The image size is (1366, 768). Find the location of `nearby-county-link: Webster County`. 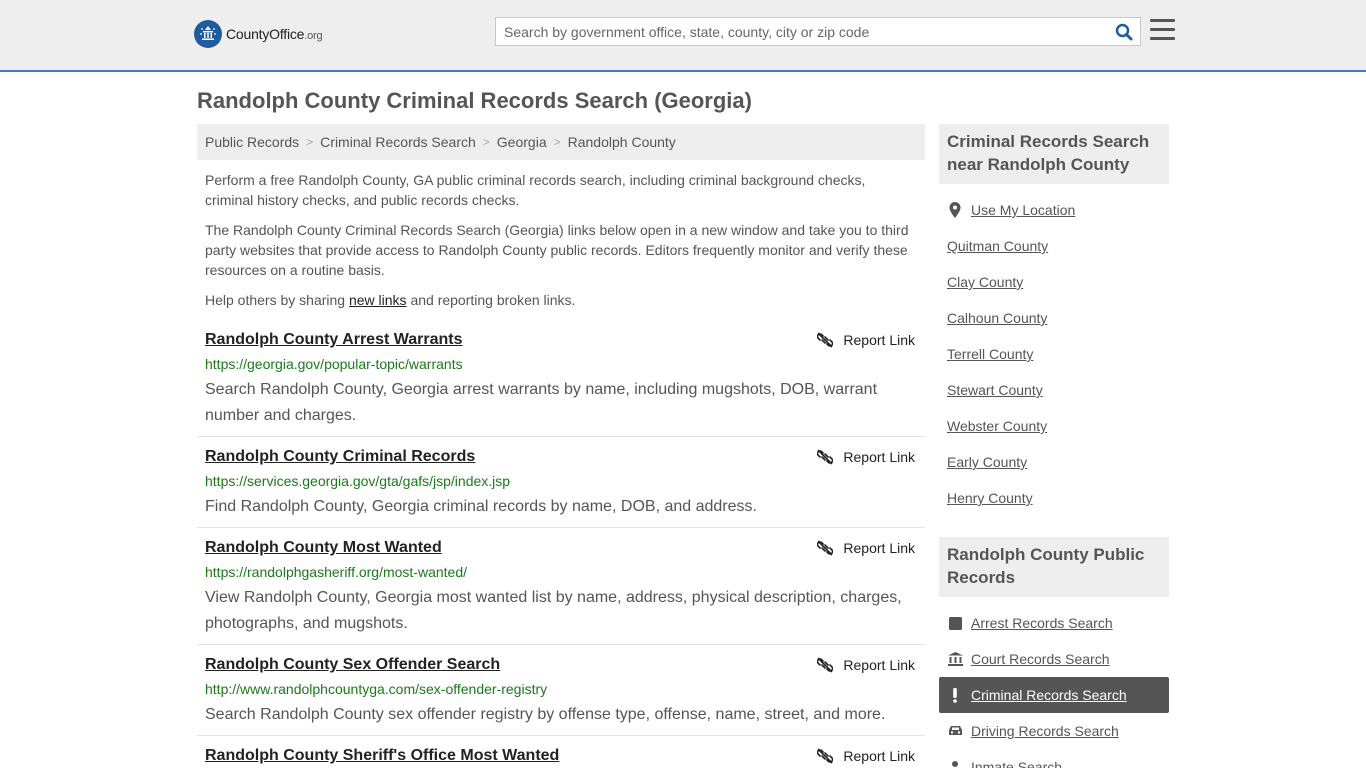

nearby-county-link: Webster County is located at coordinates (997, 426).